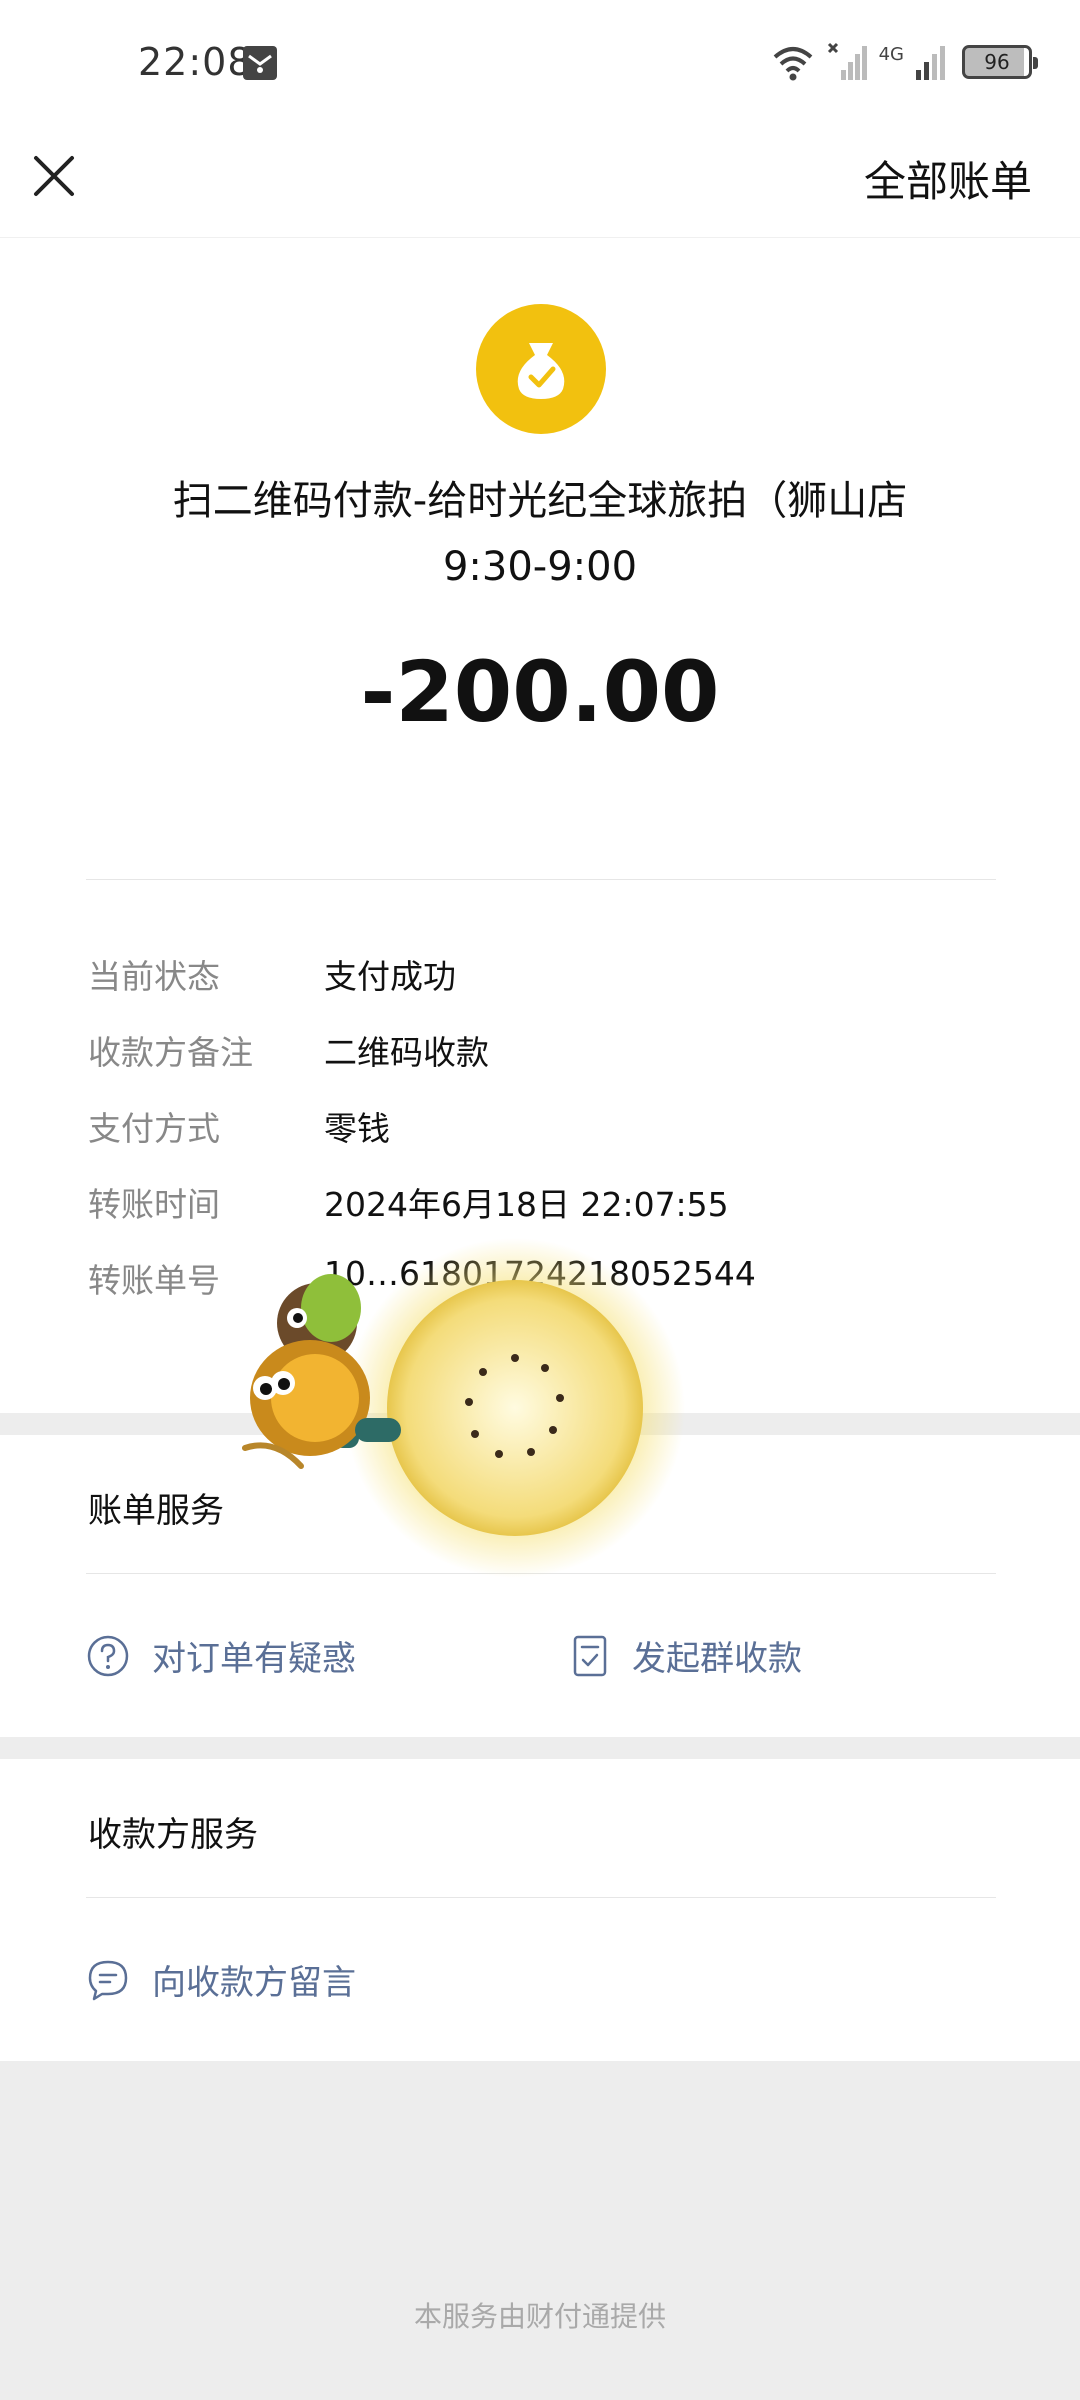  I want to click on status-bar: 22:08 4G 96, so click(540, 64).